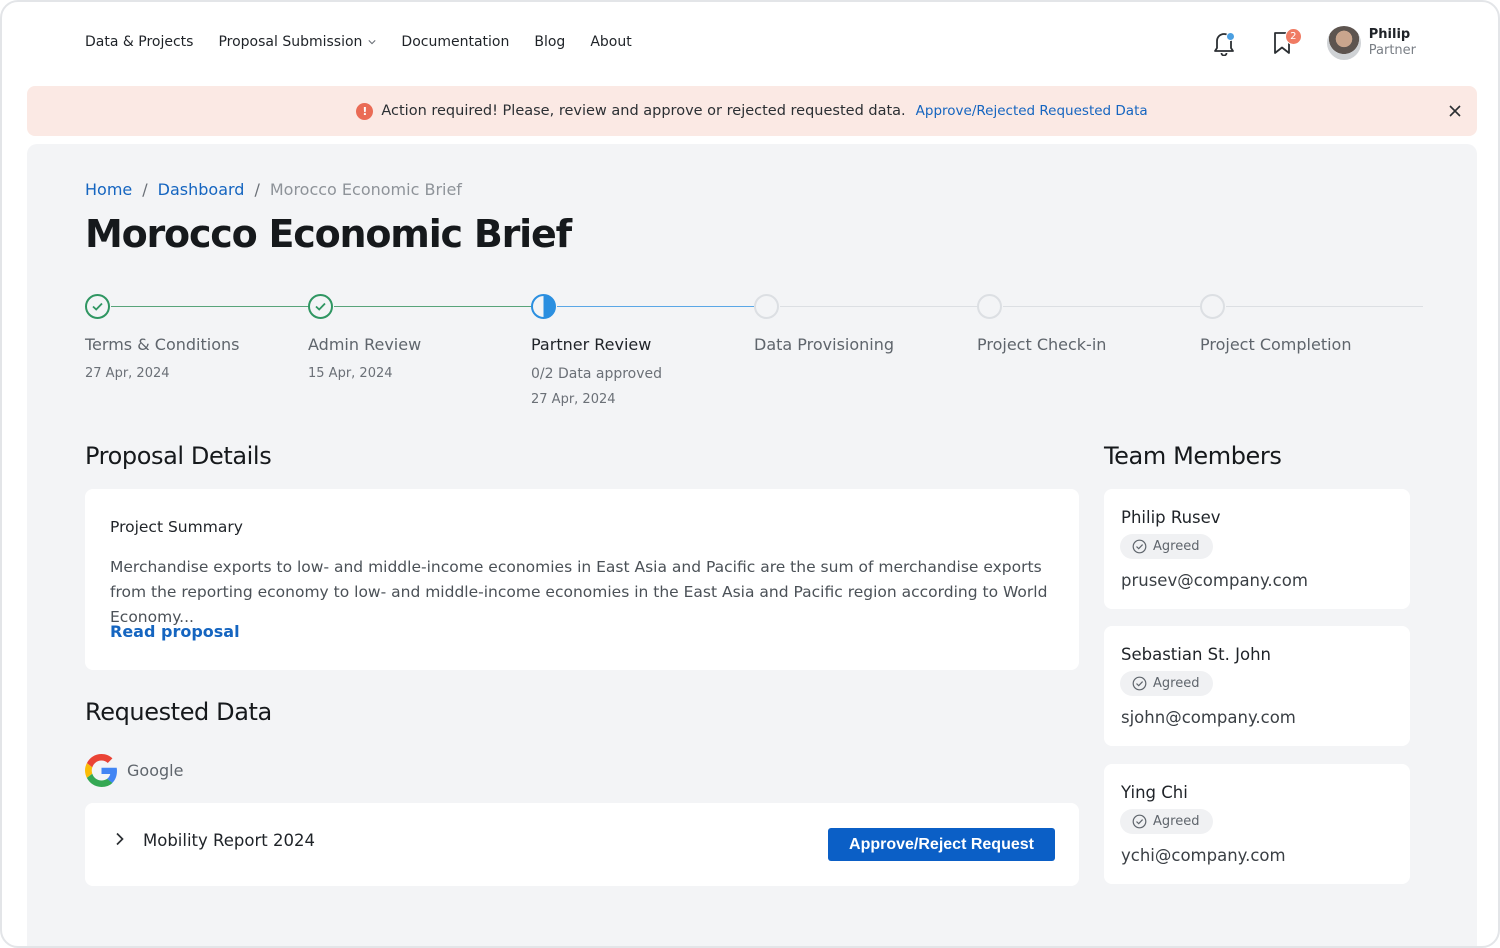 Image resolution: width=1500 pixels, height=948 pixels. I want to click on team-member-card: Ying Chi Agreed ychi@company.com, so click(1257, 824).